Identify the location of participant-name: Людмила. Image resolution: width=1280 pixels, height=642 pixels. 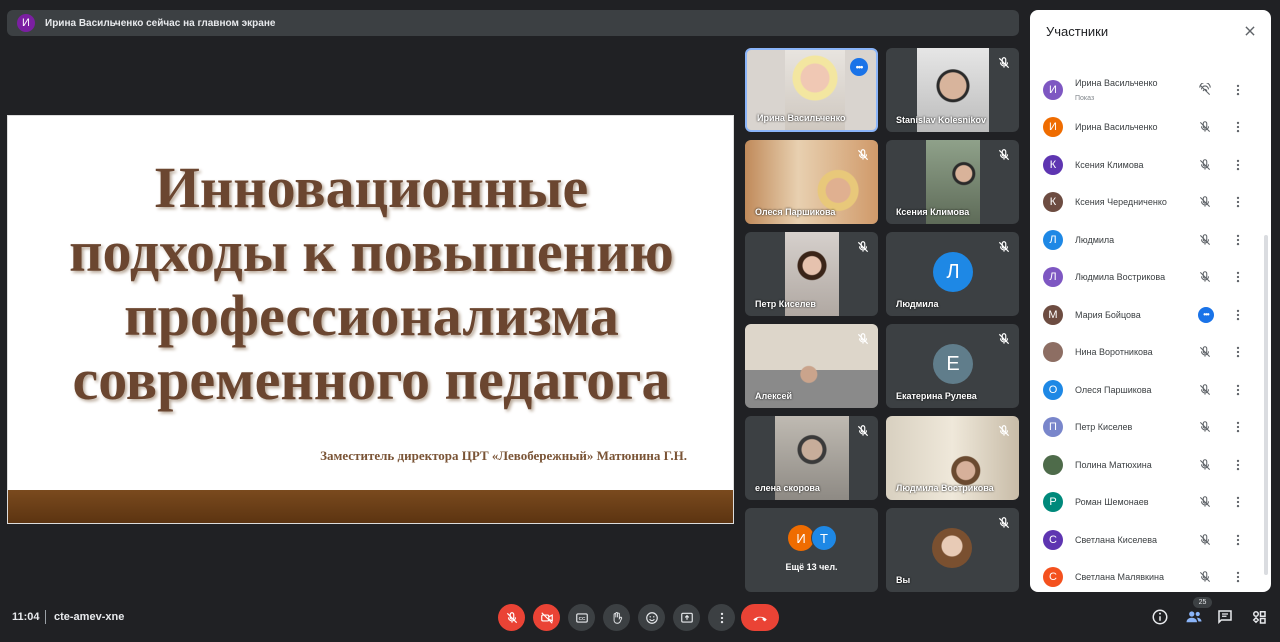
(1095, 239).